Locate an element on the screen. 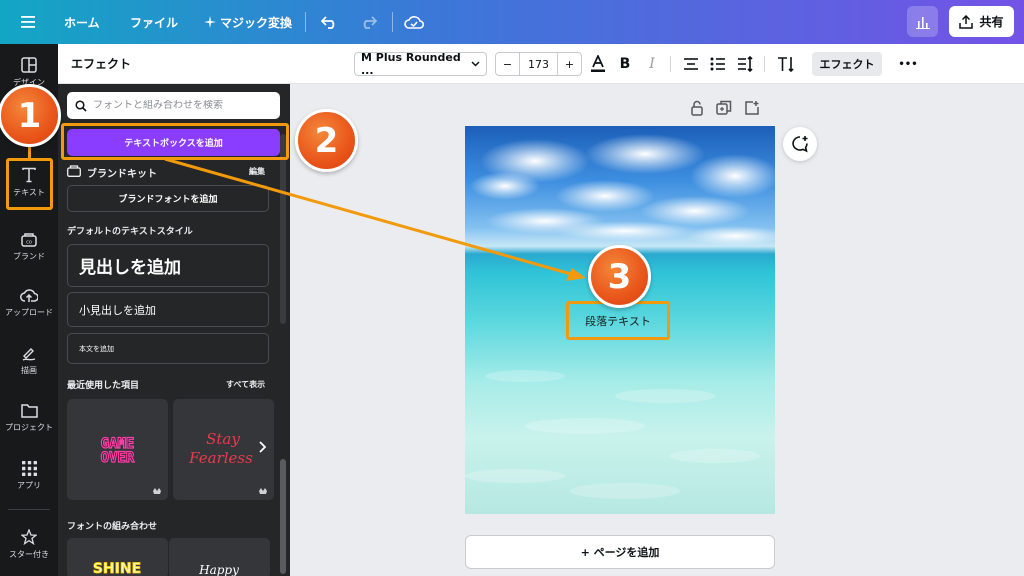 Image resolution: width=1024 pixels, height=576 pixels. brand-kit-icon: co is located at coordinates (29, 239).